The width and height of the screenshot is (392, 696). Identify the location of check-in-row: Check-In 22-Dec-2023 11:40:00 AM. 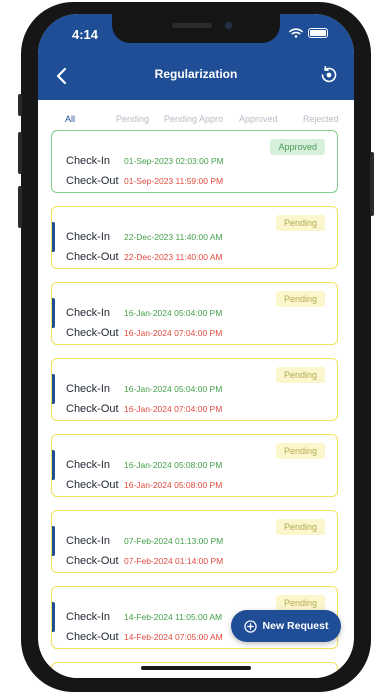
(144, 237).